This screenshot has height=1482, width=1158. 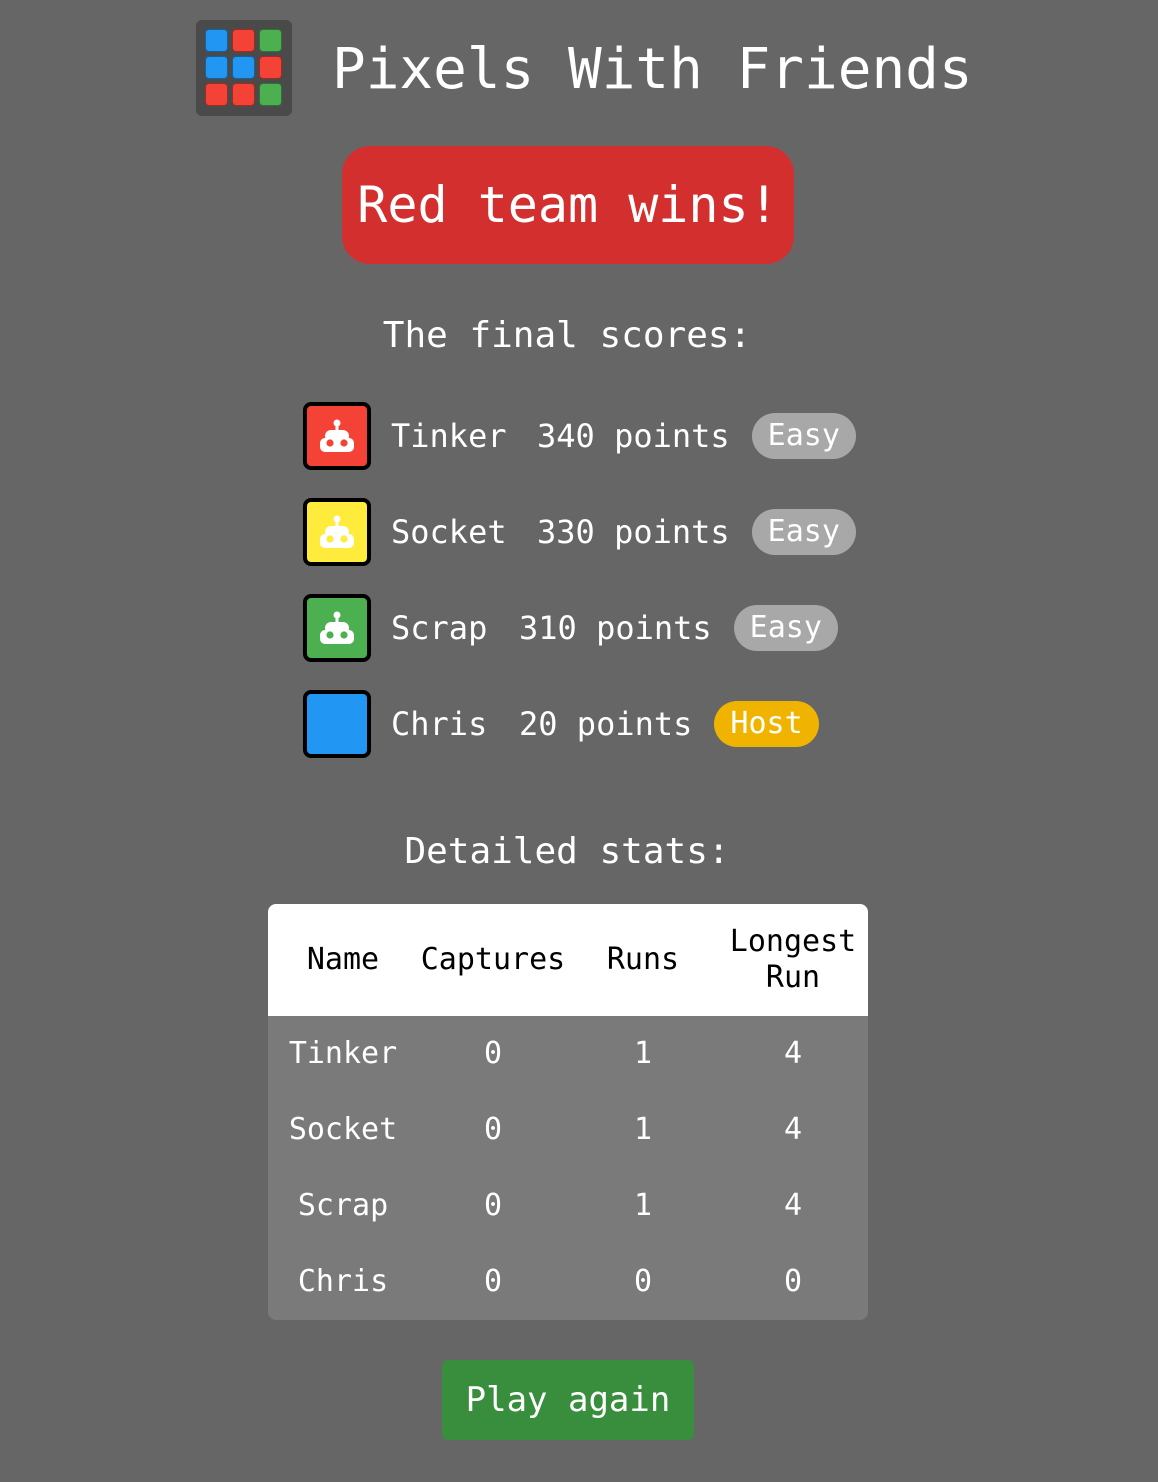 I want to click on player-points: 340 points, so click(x=633, y=436).